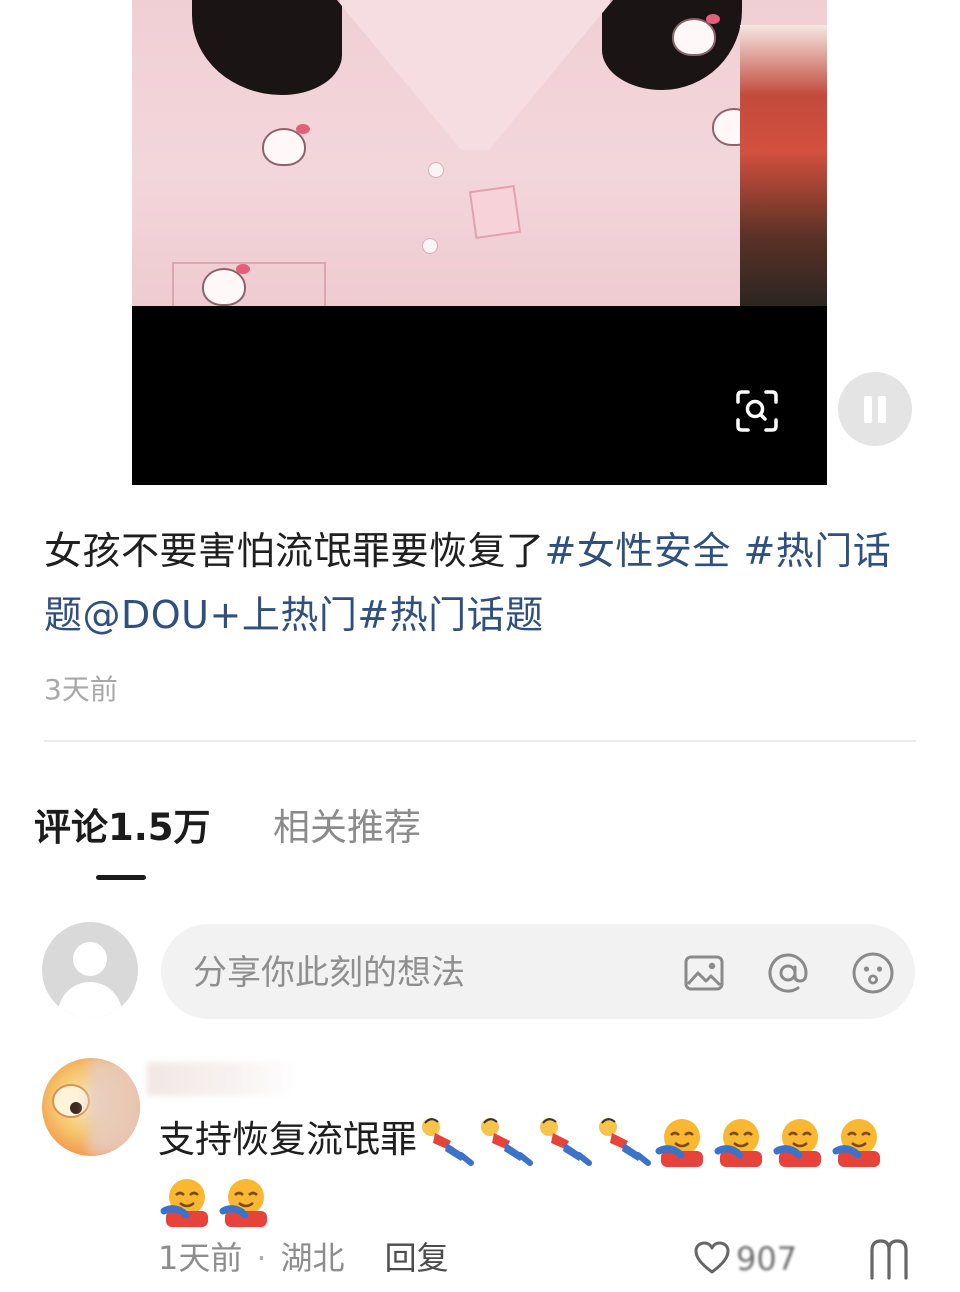 The image size is (960, 1292). What do you see at coordinates (788, 973) in the screenshot?
I see `at-mention-icon` at bounding box center [788, 973].